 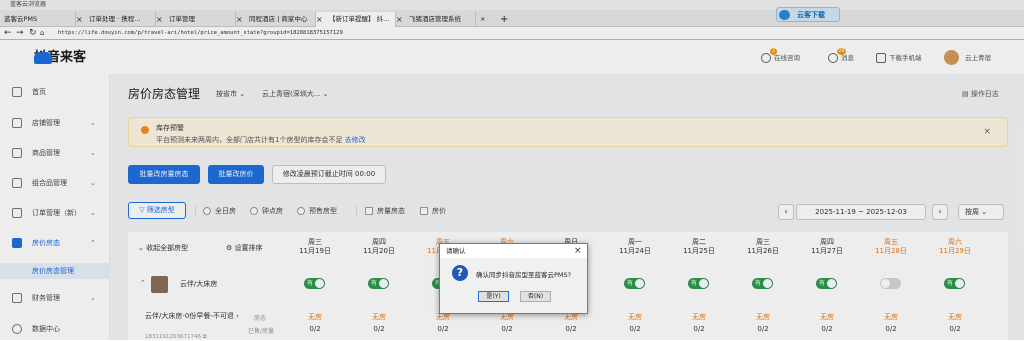 I want to click on dialog-title: 请确认, so click(x=456, y=251).